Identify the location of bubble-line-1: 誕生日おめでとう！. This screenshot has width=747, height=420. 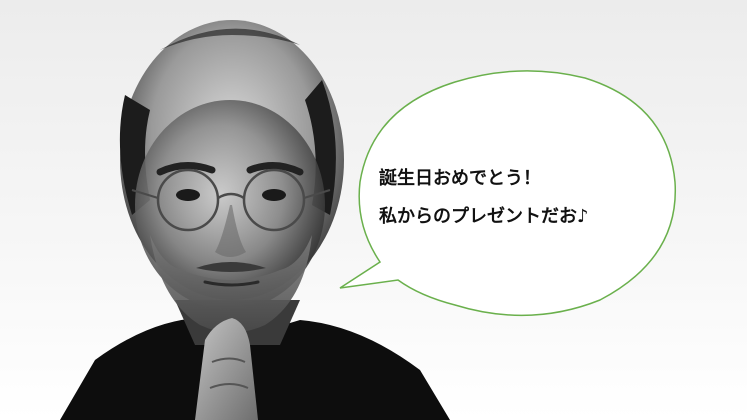
(460, 178).